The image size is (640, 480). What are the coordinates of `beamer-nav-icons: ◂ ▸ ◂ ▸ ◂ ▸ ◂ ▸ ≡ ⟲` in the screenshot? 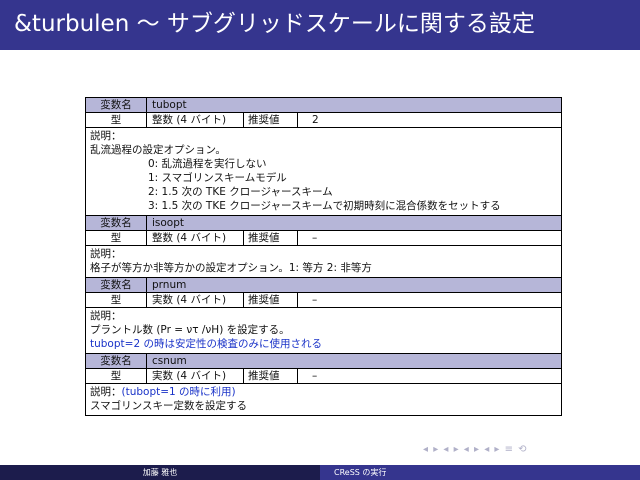 It's located at (475, 449).